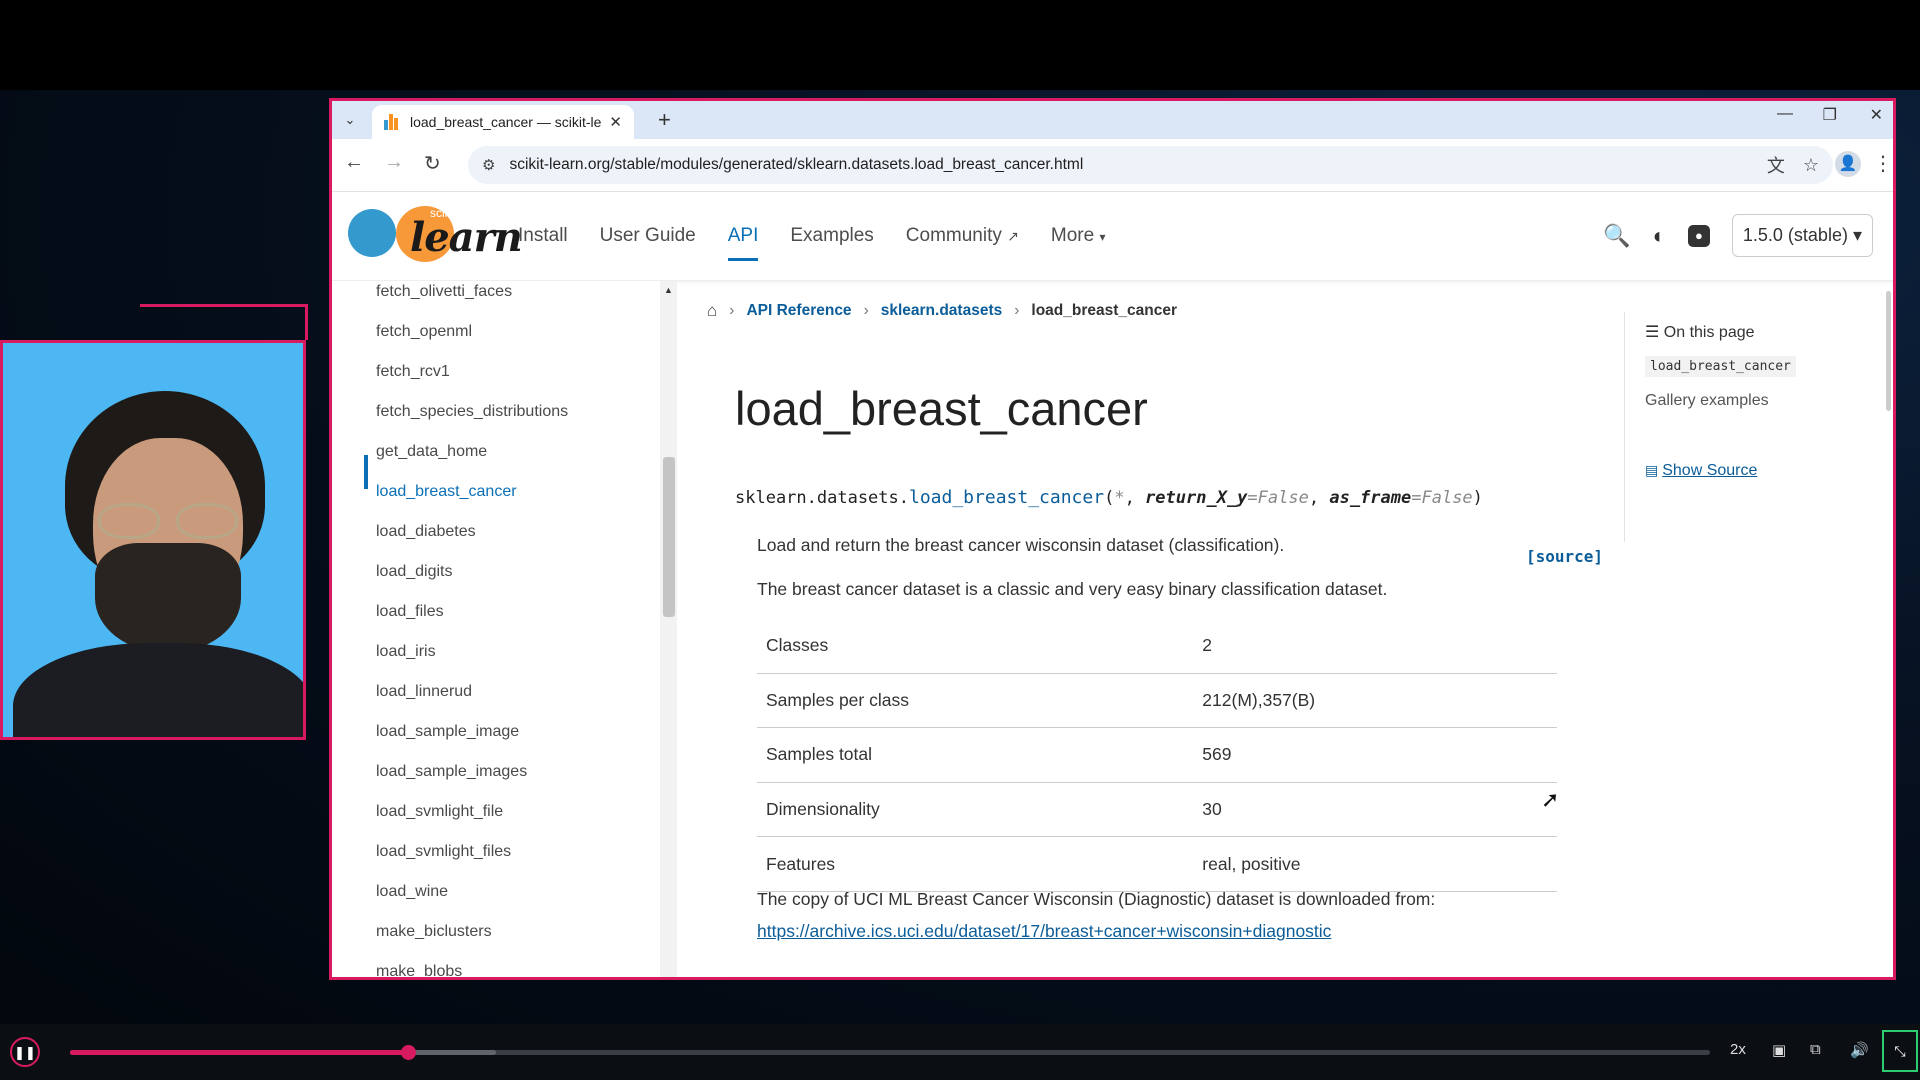 Image resolution: width=1920 pixels, height=1080 pixels. I want to click on captions-icon: ▣, so click(1779, 1050).